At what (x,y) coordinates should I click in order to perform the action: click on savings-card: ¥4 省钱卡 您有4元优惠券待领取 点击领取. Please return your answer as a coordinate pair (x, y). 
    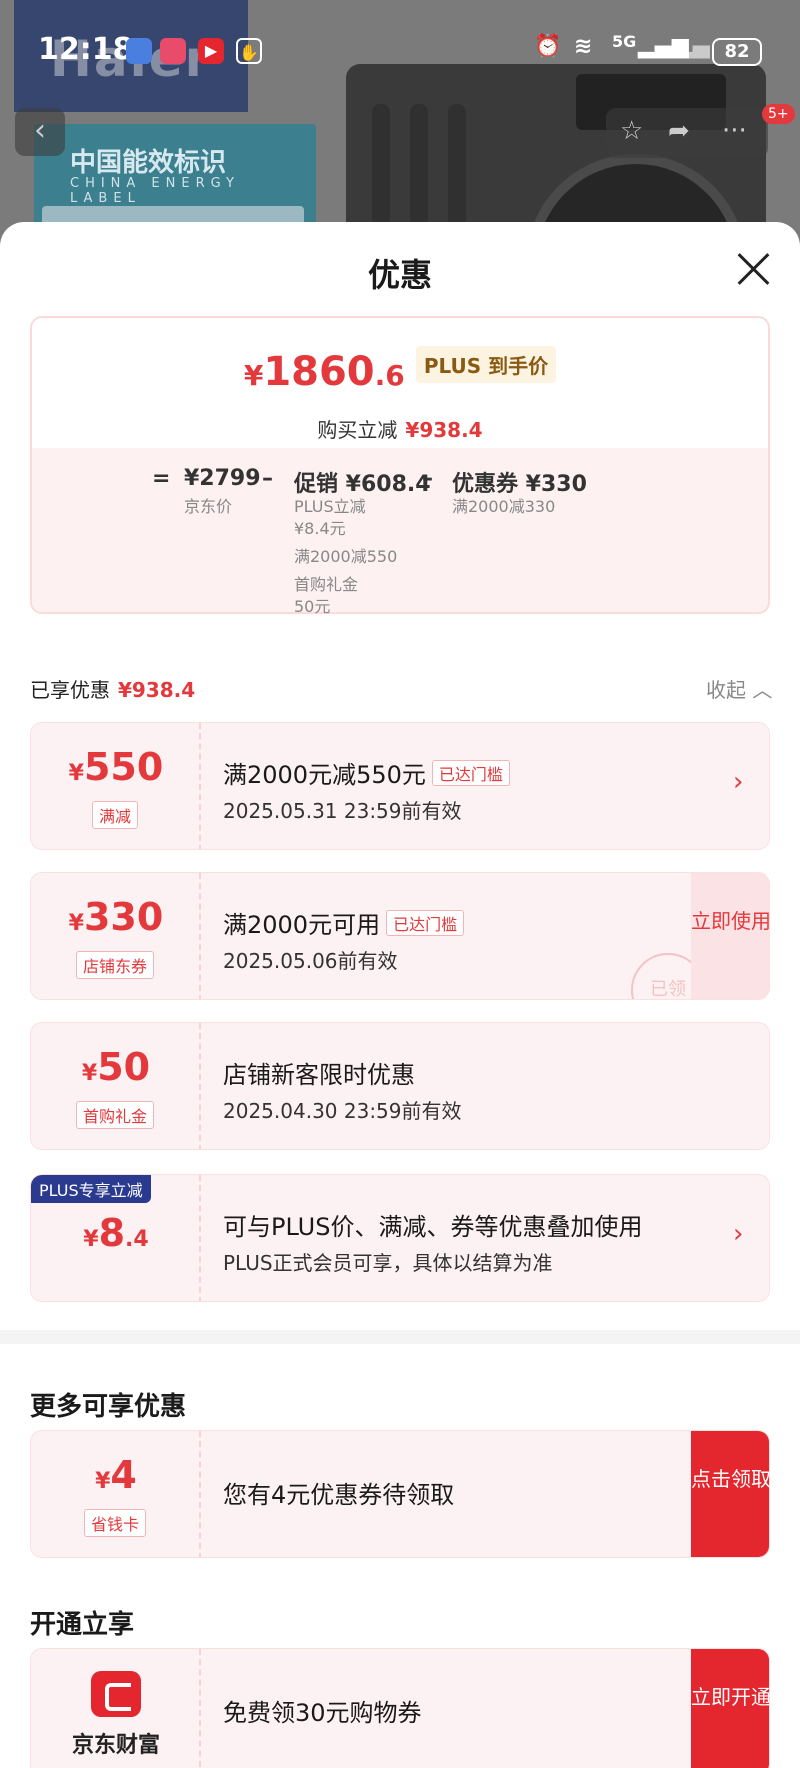
    Looking at the image, I should click on (400, 1494).